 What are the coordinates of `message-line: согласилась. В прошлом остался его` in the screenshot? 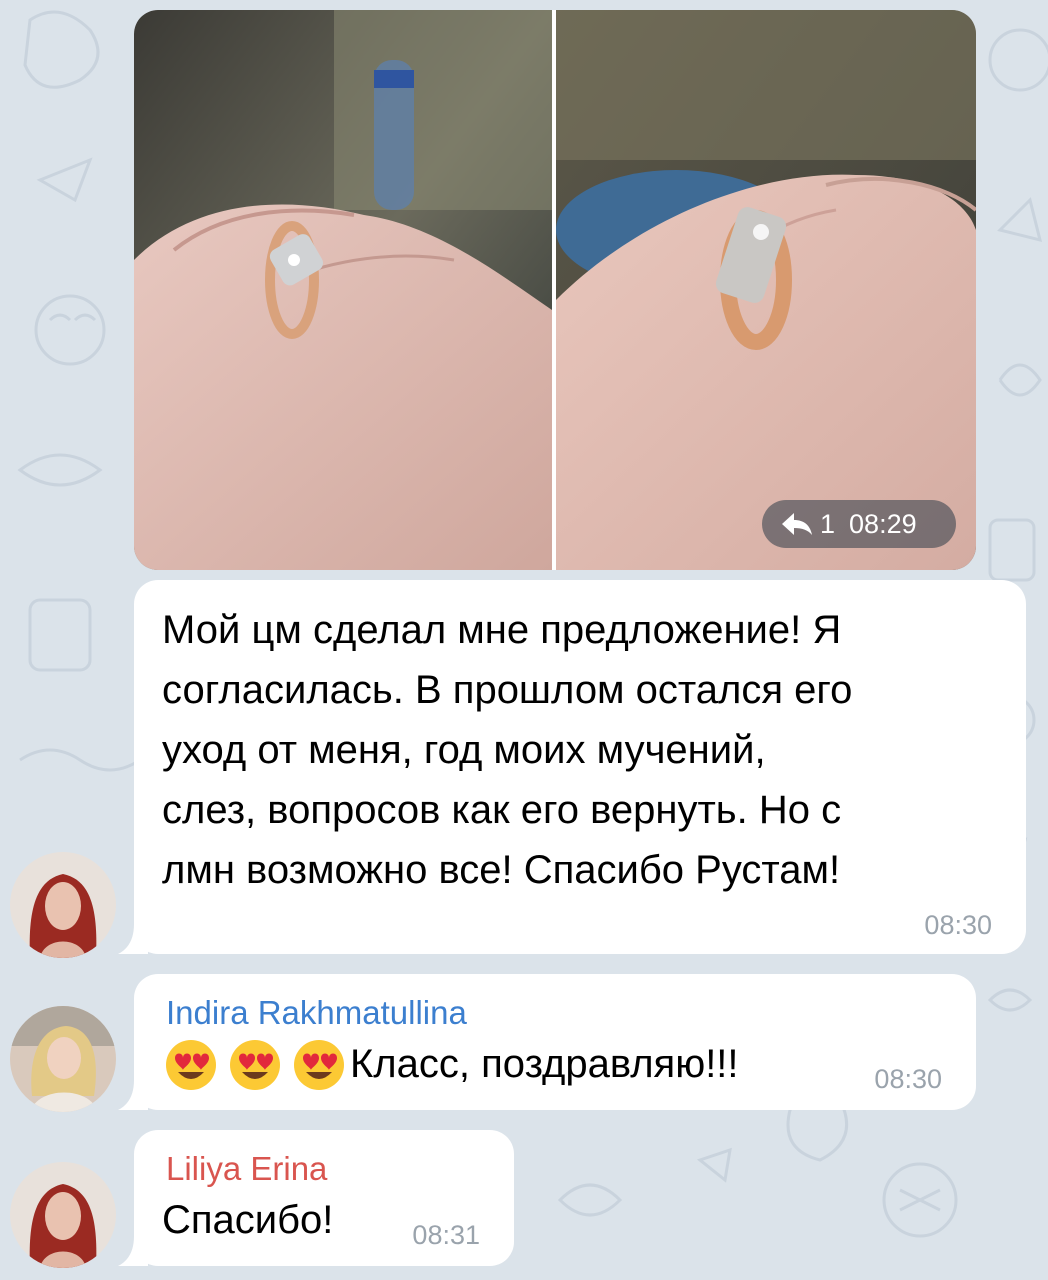 It's located at (507, 690).